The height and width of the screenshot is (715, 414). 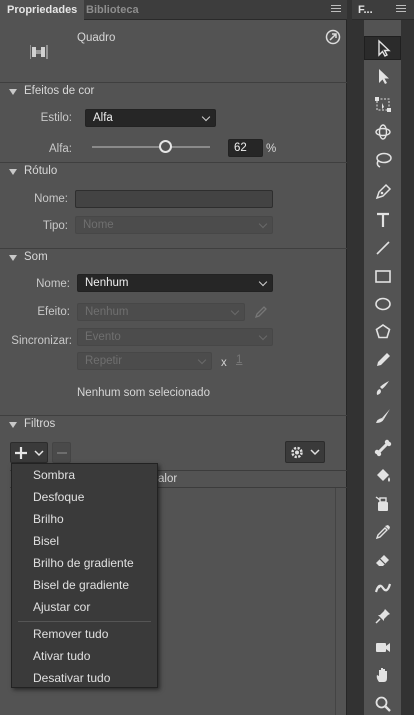 What do you see at coordinates (150, 118) in the screenshot?
I see `style-dropdown: Alfa` at bounding box center [150, 118].